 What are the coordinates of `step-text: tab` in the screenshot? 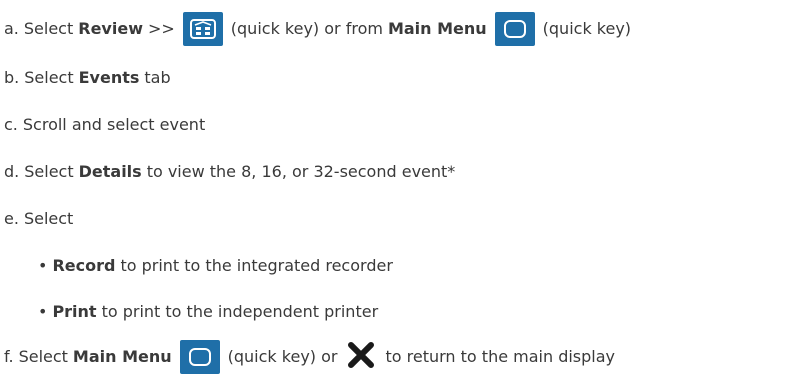 It's located at (157, 77).